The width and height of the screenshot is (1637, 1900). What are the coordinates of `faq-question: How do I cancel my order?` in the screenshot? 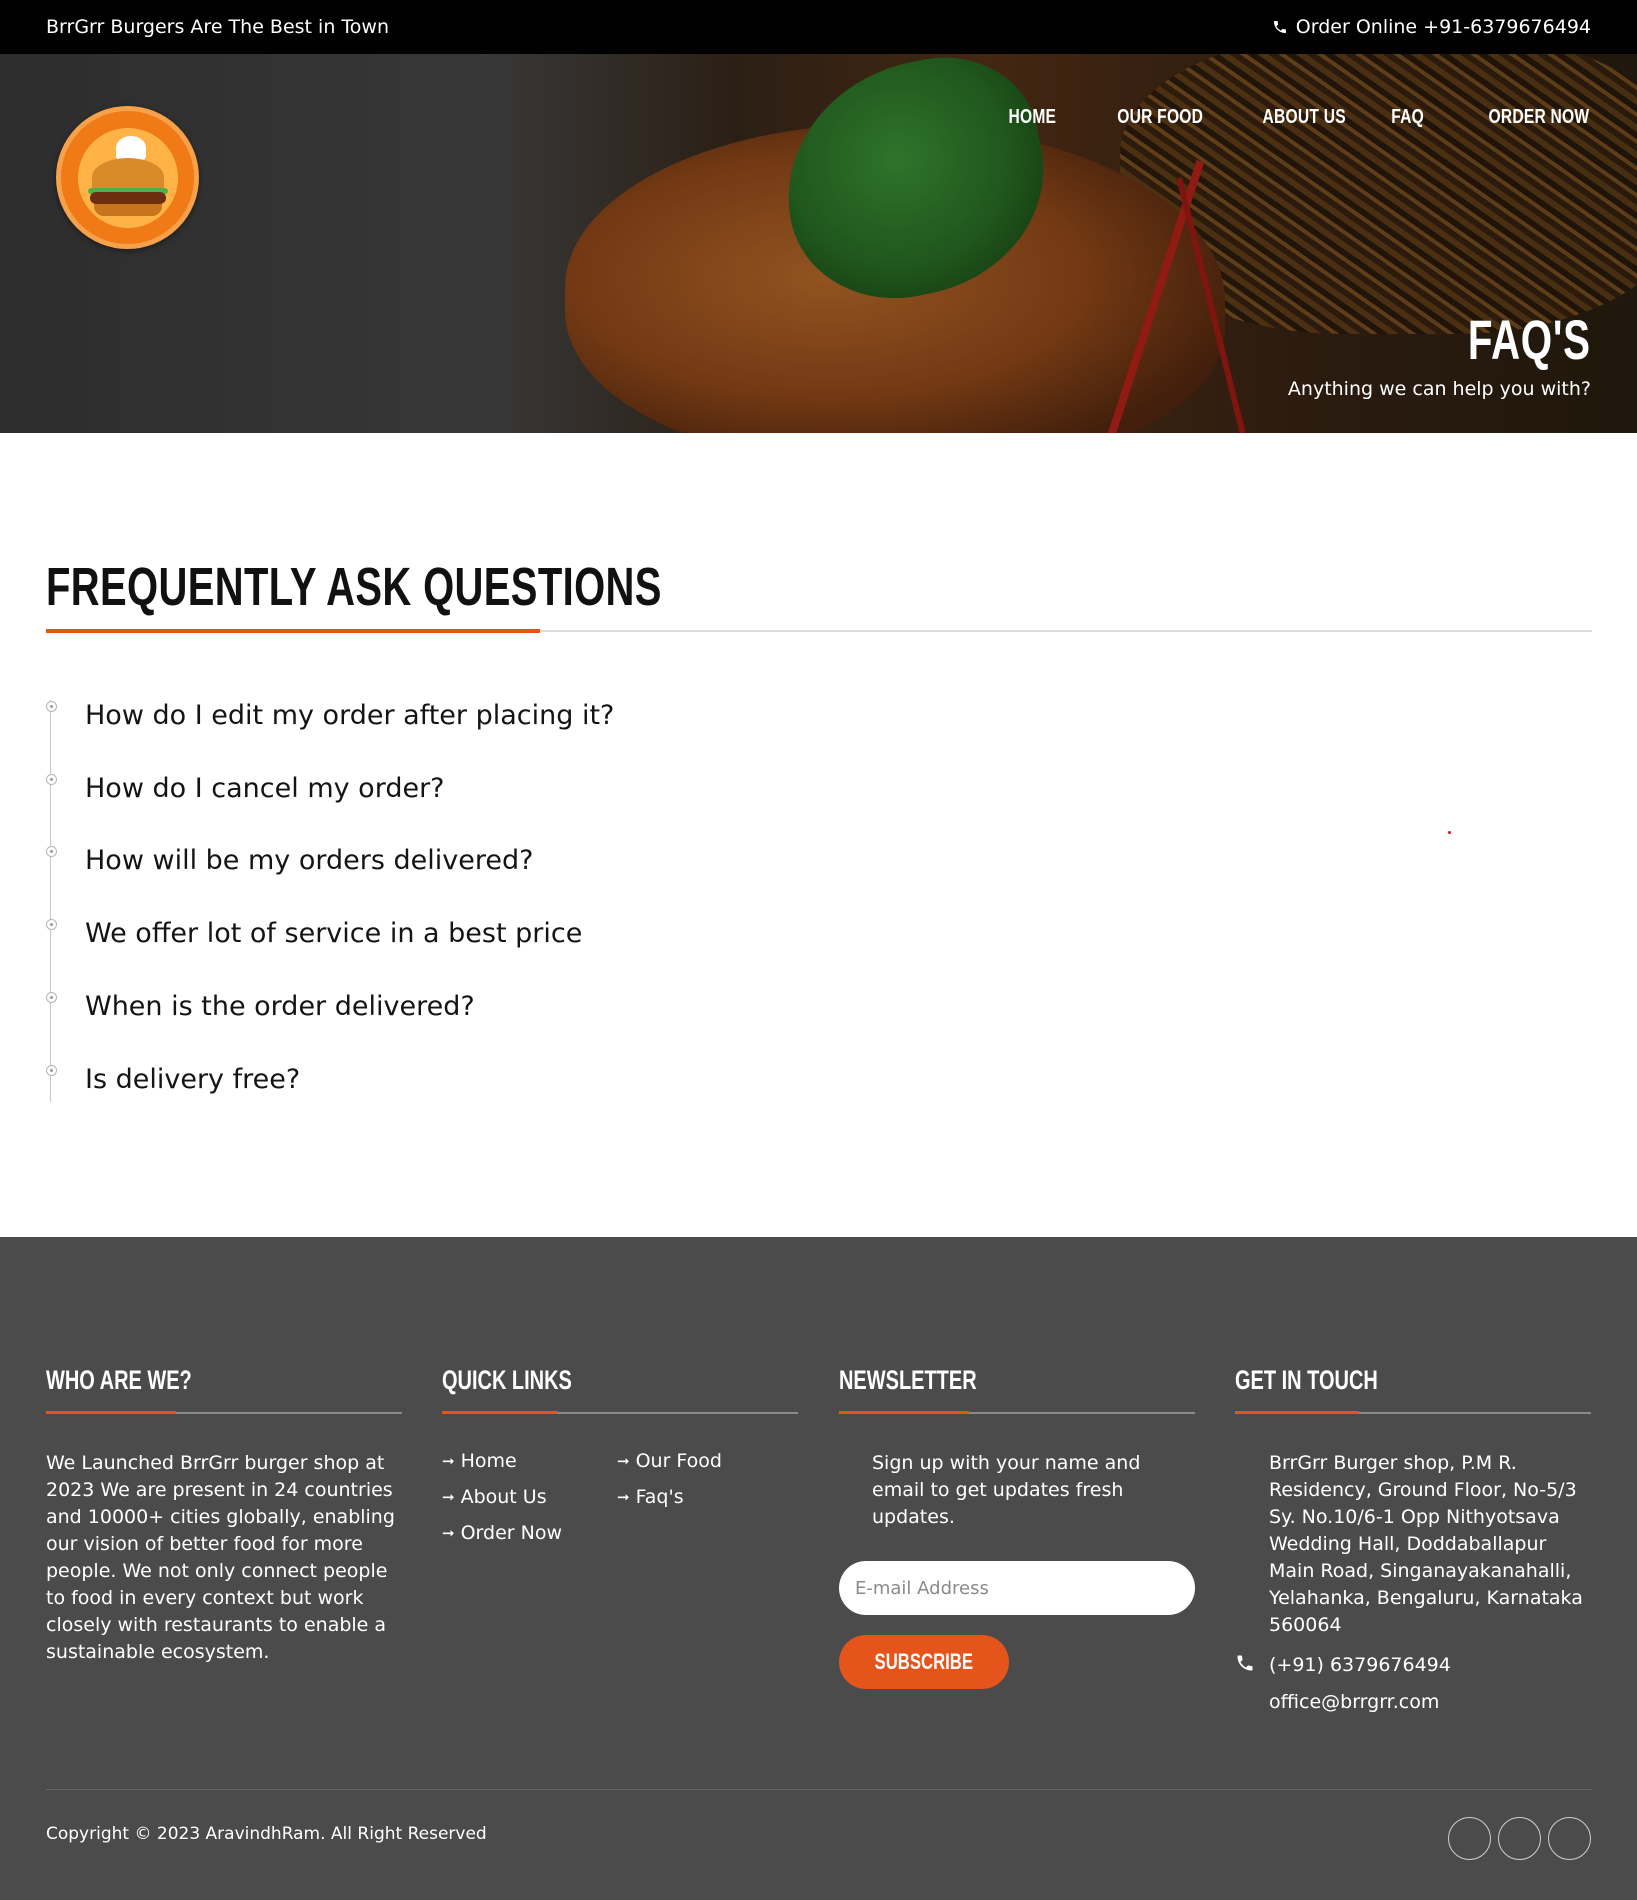 It's located at (265, 788).